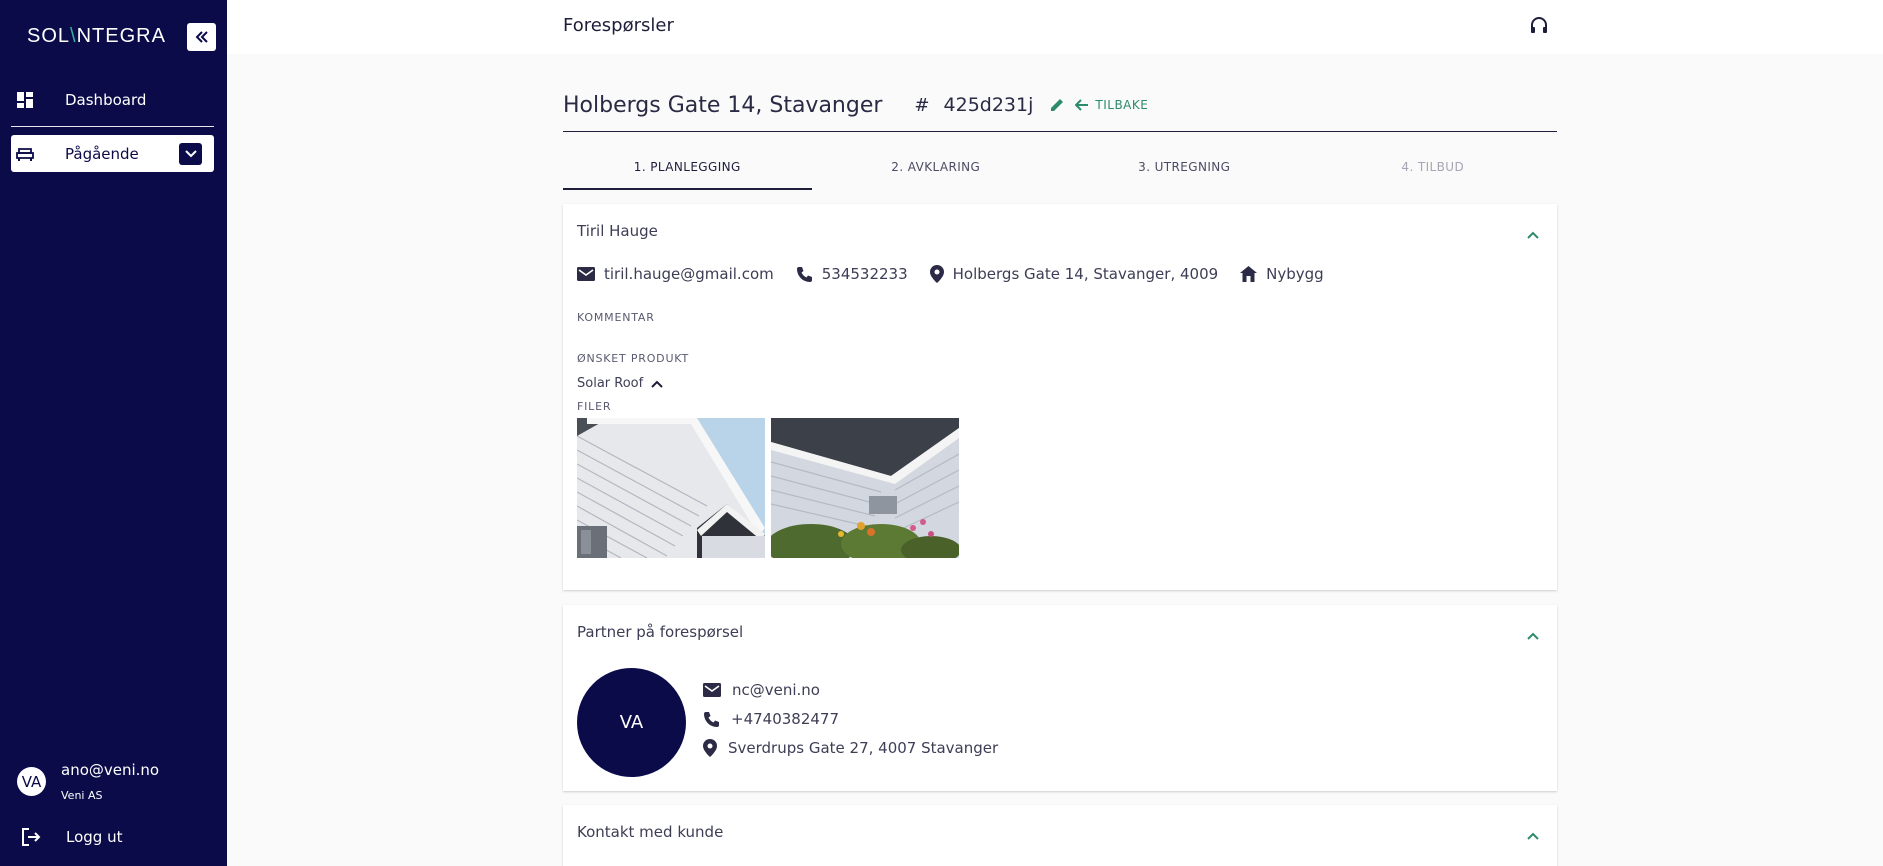  I want to click on partner-phone: +4740382477, so click(771, 719).